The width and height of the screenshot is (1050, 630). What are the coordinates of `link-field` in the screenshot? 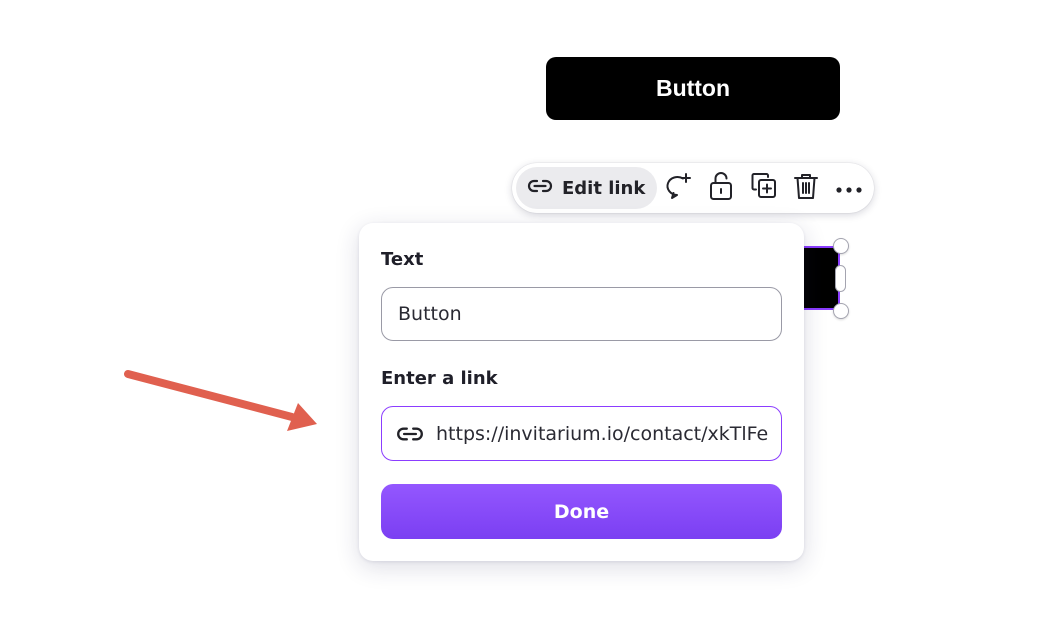 It's located at (581, 433).